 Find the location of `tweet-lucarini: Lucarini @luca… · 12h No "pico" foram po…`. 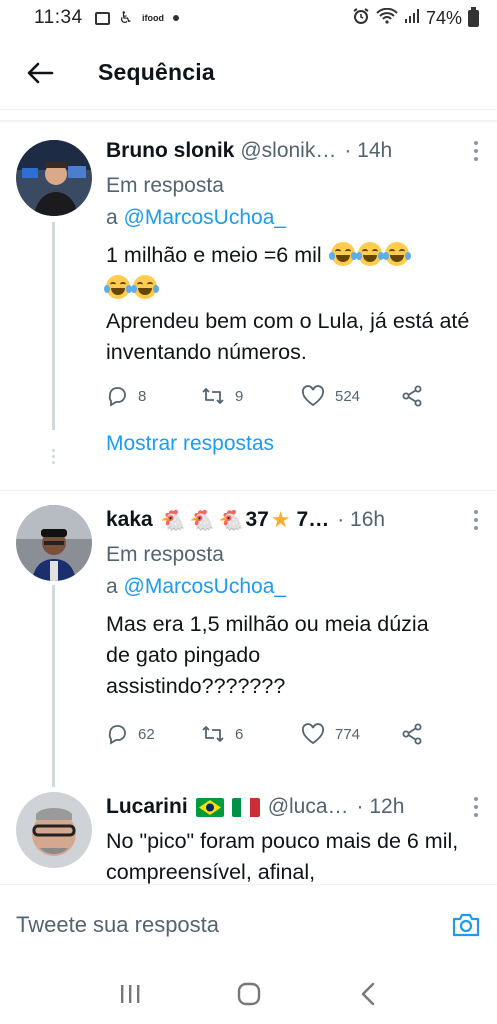

tweet-lucarini: Lucarini @luca… · 12h No "pico" foram po… is located at coordinates (248, 833).